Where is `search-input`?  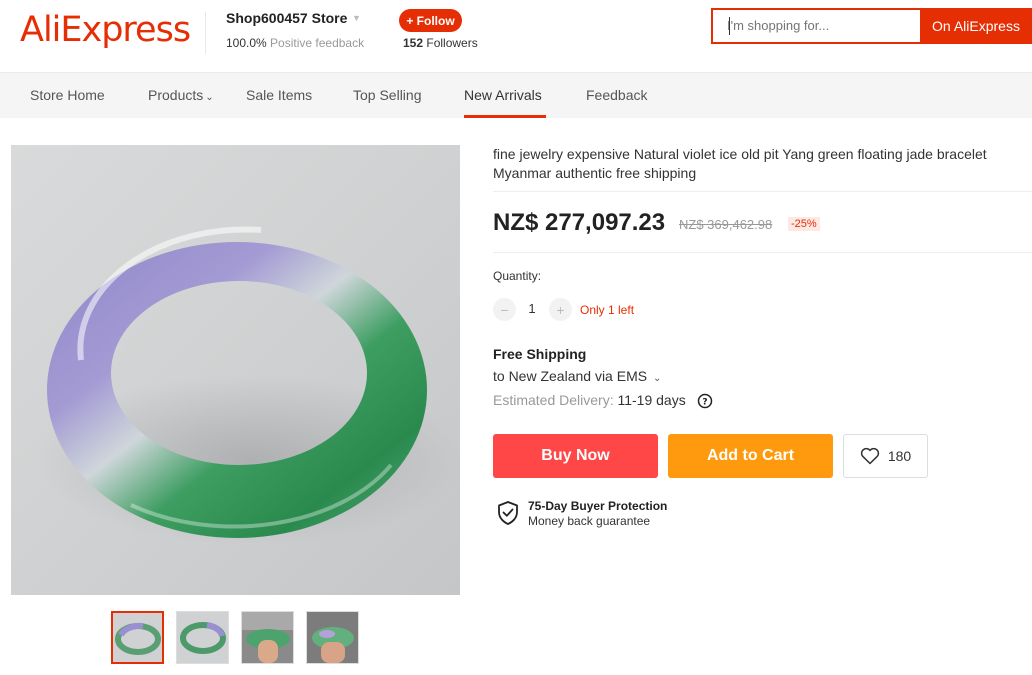 search-input is located at coordinates (817, 25).